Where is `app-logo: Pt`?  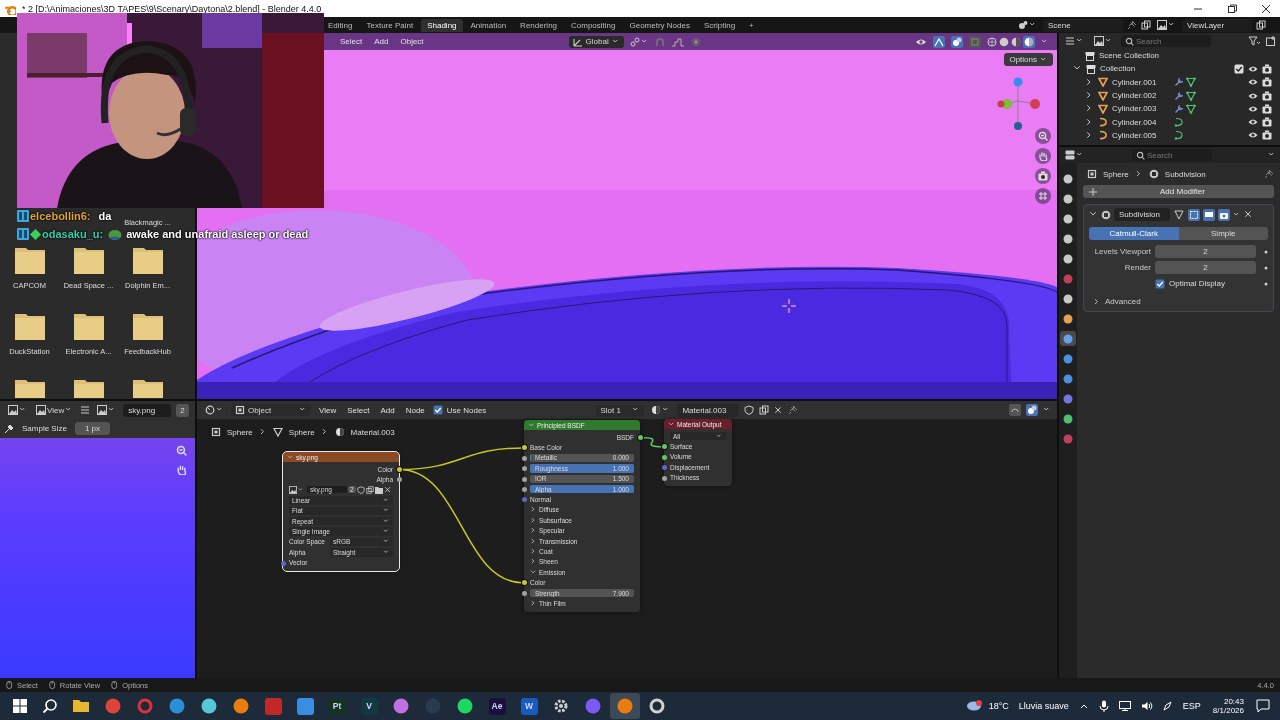
app-logo: Pt is located at coordinates (337, 706).